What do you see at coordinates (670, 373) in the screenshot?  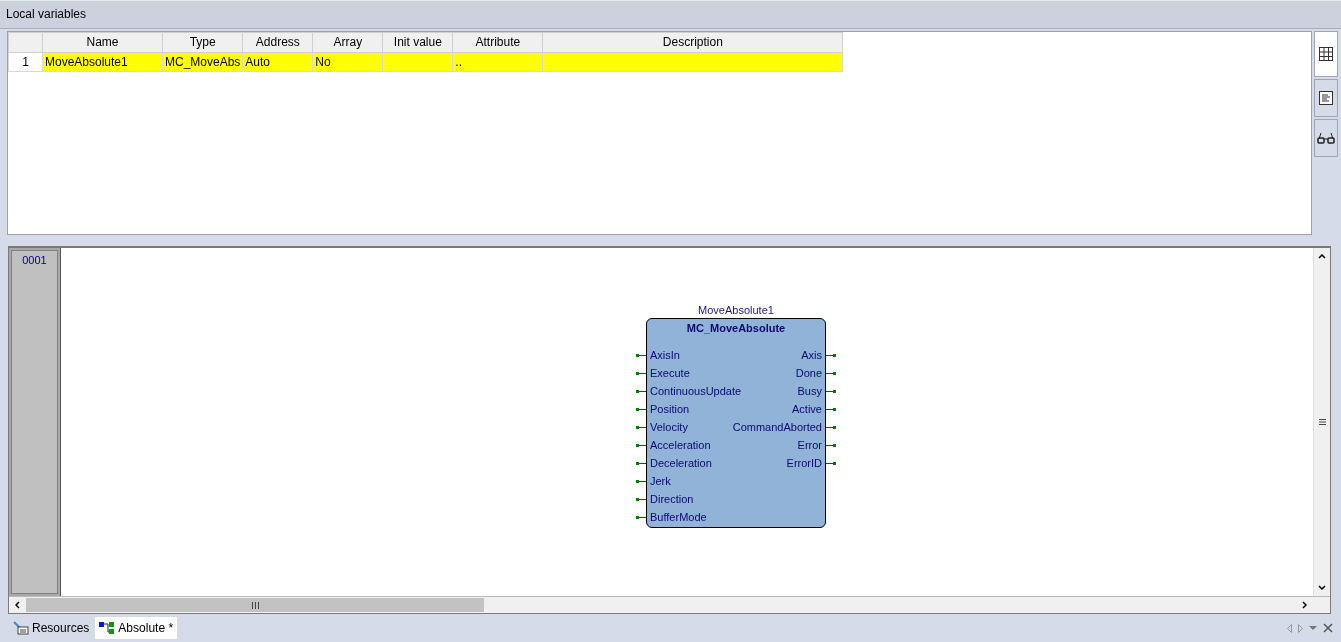 I see `input-pin: Execute` at bounding box center [670, 373].